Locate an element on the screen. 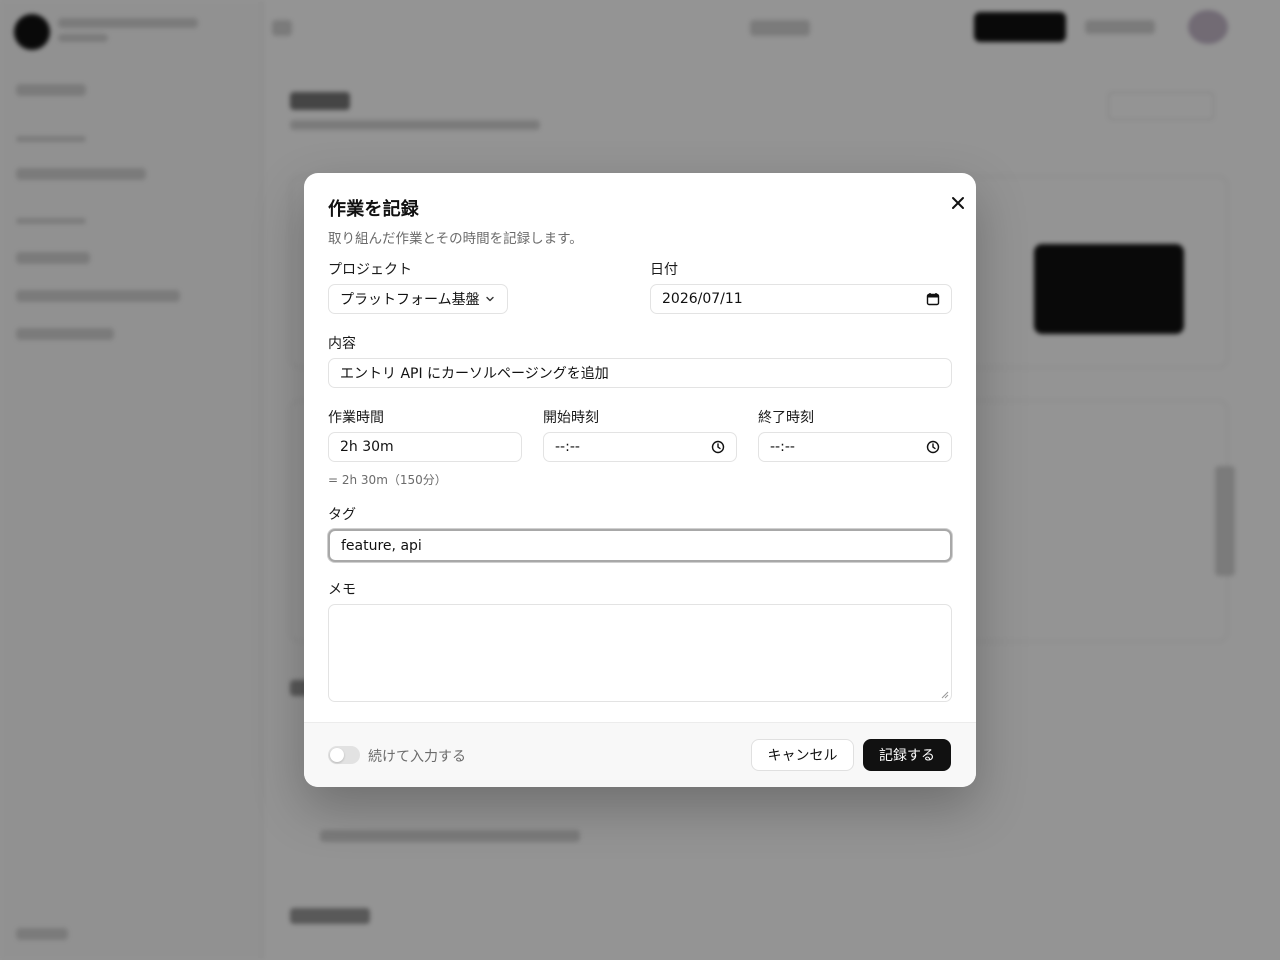 The image size is (1280, 960). close-icon is located at coordinates (958, 203).